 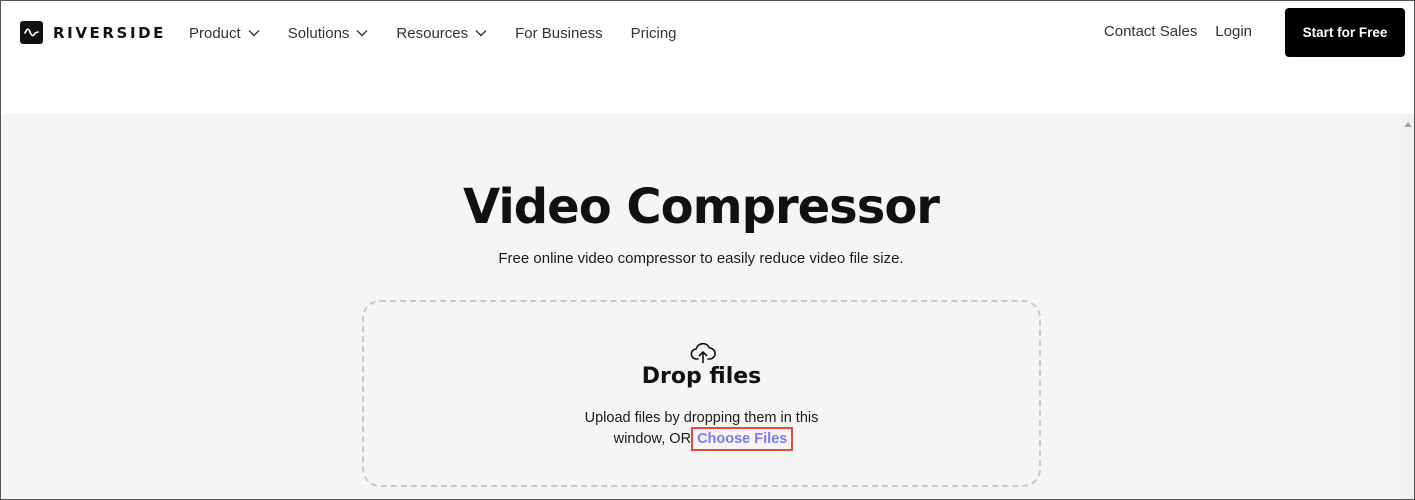 What do you see at coordinates (215, 33) in the screenshot?
I see `nav-item-label: Product` at bounding box center [215, 33].